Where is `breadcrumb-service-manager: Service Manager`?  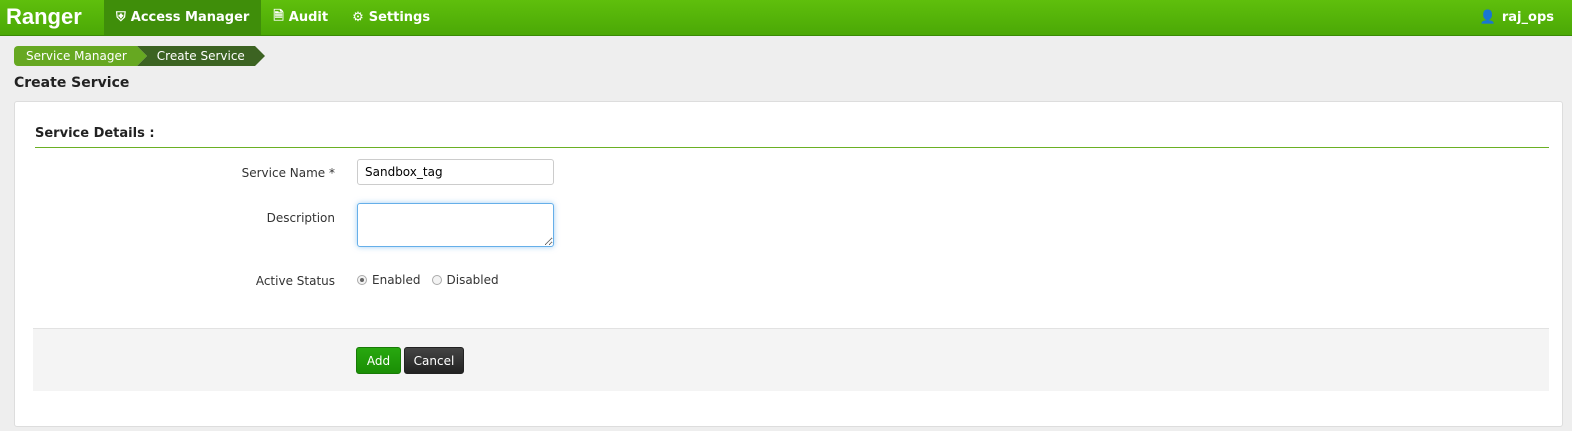 breadcrumb-service-manager: Service Manager is located at coordinates (80, 56).